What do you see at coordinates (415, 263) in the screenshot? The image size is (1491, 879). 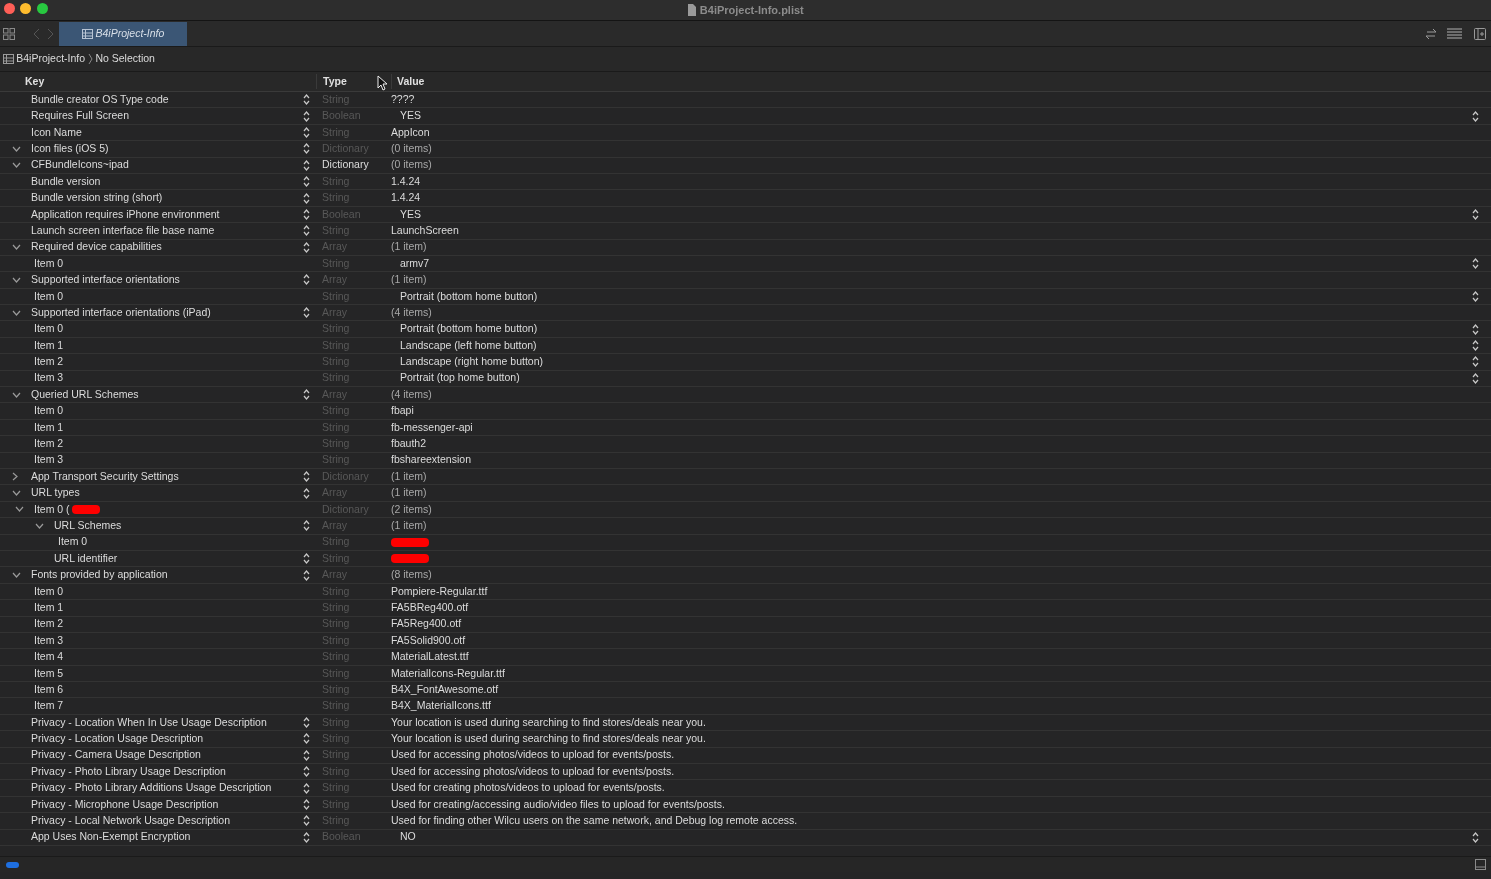 I see `value-text: armv7` at bounding box center [415, 263].